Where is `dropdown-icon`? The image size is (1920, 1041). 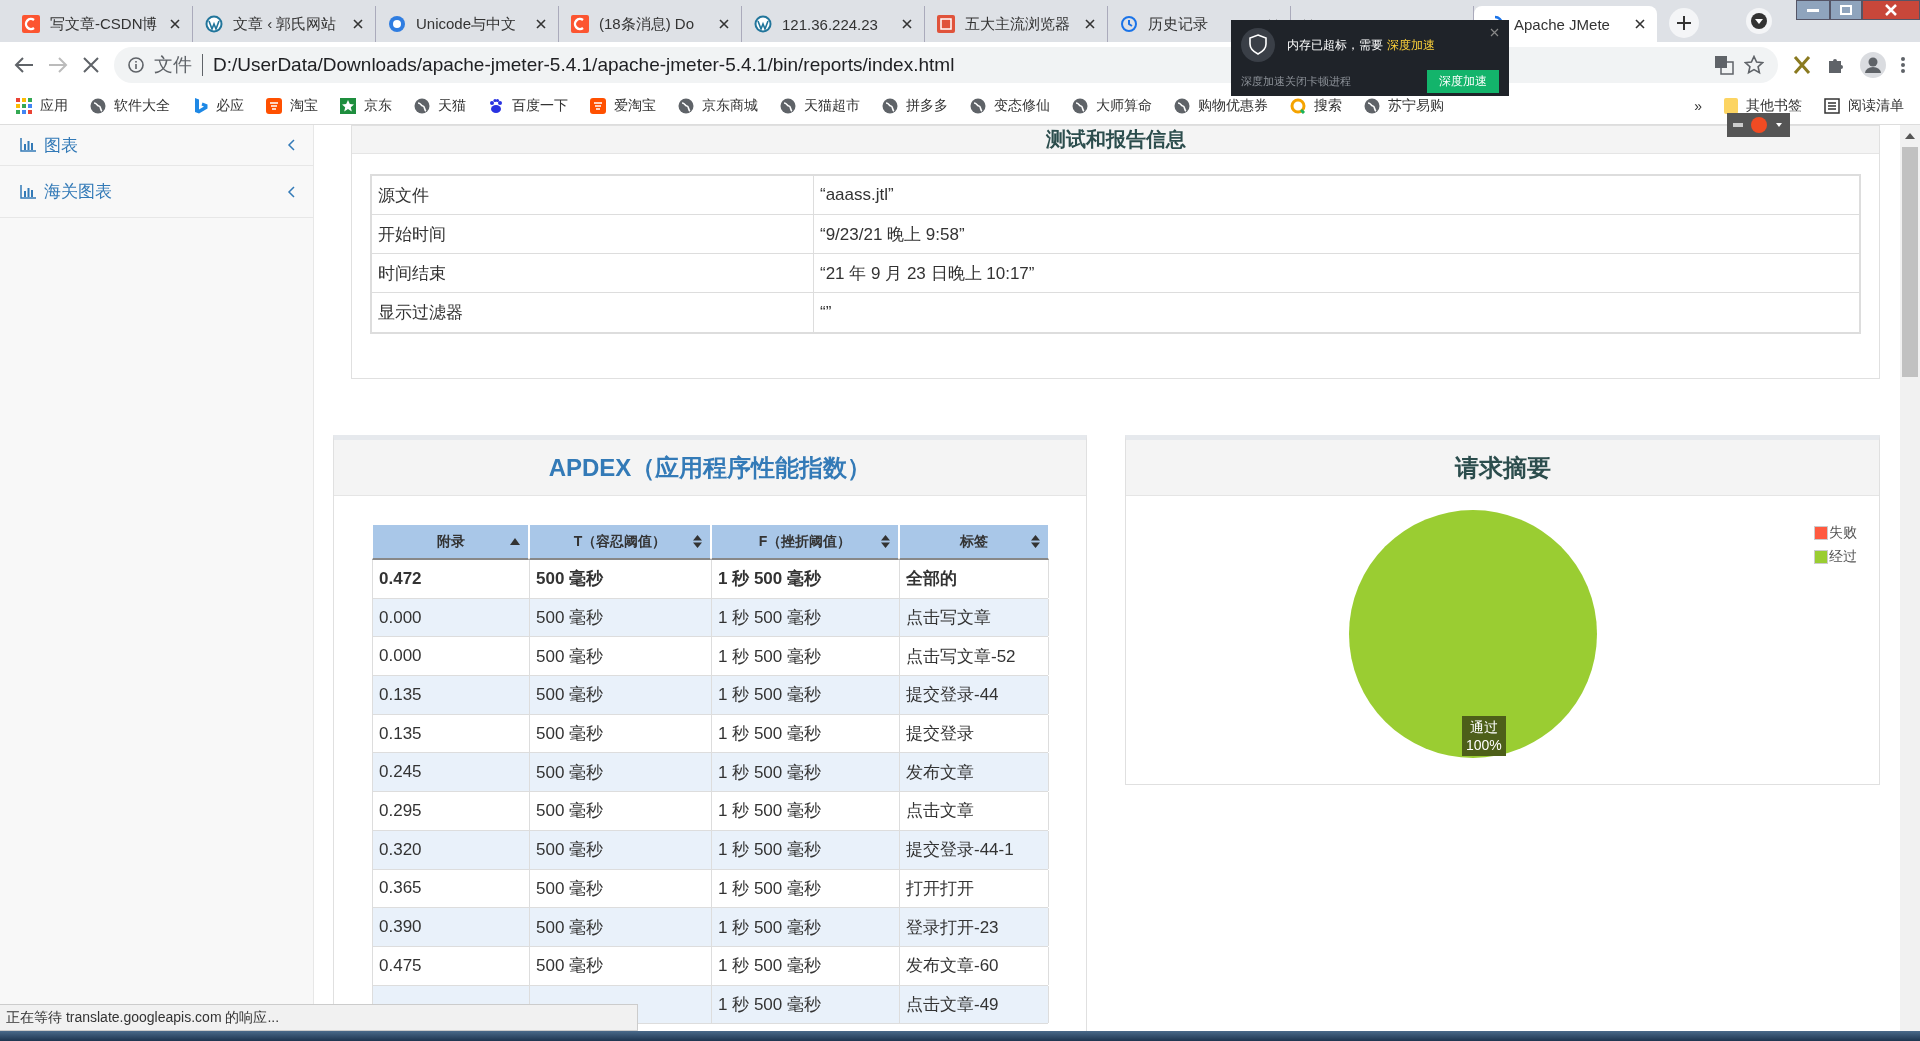 dropdown-icon is located at coordinates (1759, 21).